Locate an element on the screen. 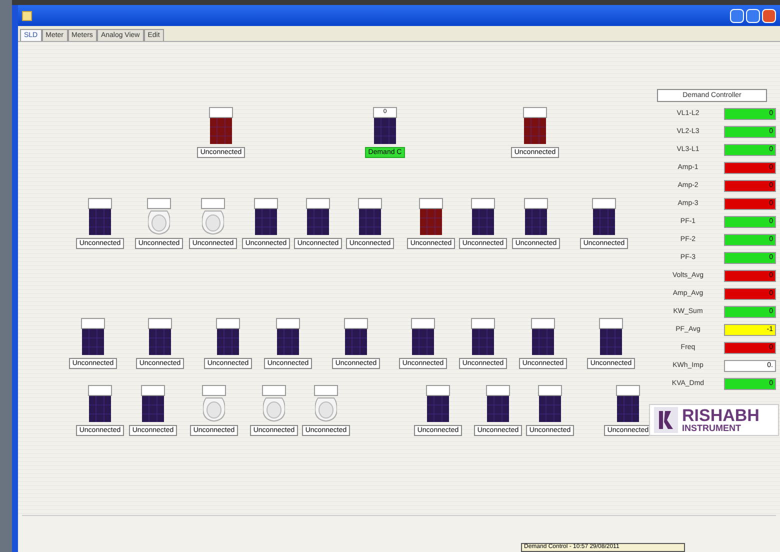  logo-name: RISHABH is located at coordinates (721, 415).